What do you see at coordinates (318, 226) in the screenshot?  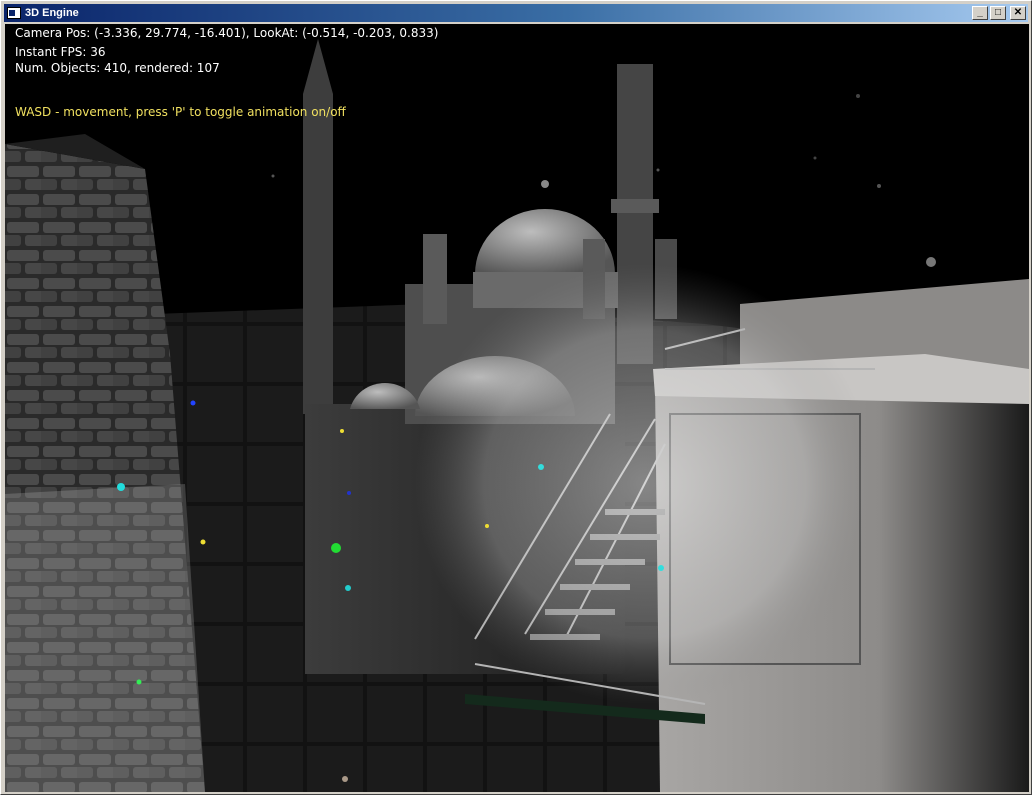 I see `minaret-left` at bounding box center [318, 226].